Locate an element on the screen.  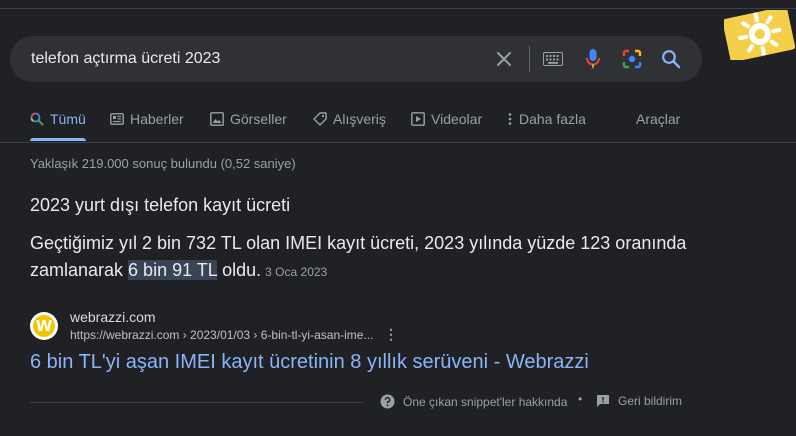
tab-all: Tümü is located at coordinates (58, 119).